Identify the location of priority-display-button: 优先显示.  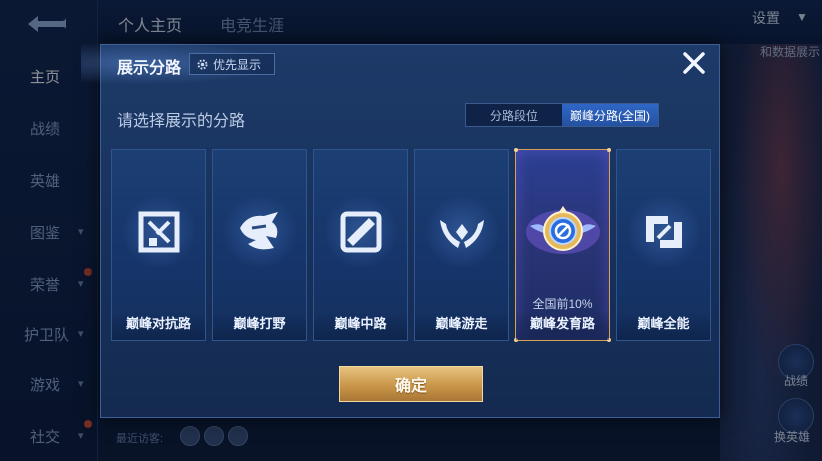
(232, 64).